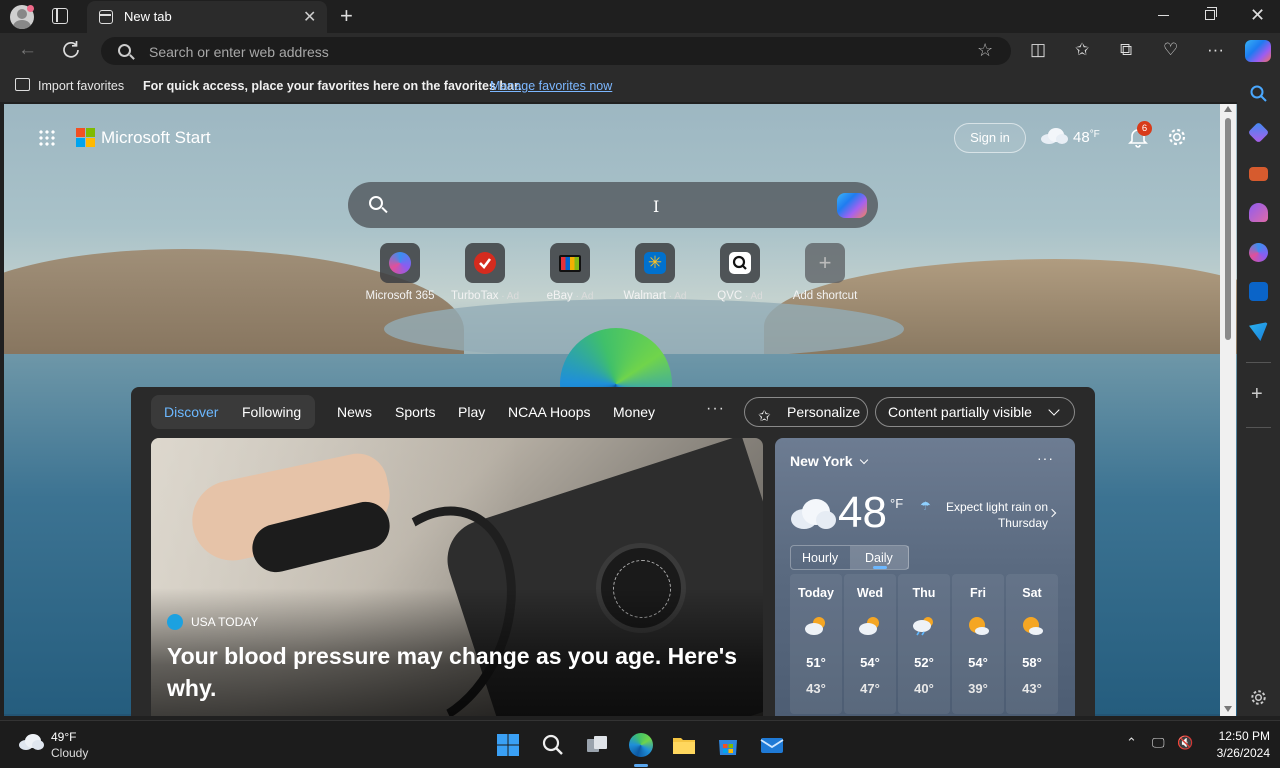 The image size is (1280, 768). I want to click on games-icon, so click(1258, 212).